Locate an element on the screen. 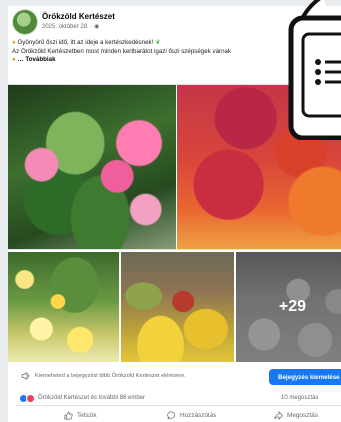 The width and height of the screenshot is (341, 422). page-name: Örökzöld Kertészet is located at coordinates (78, 16).